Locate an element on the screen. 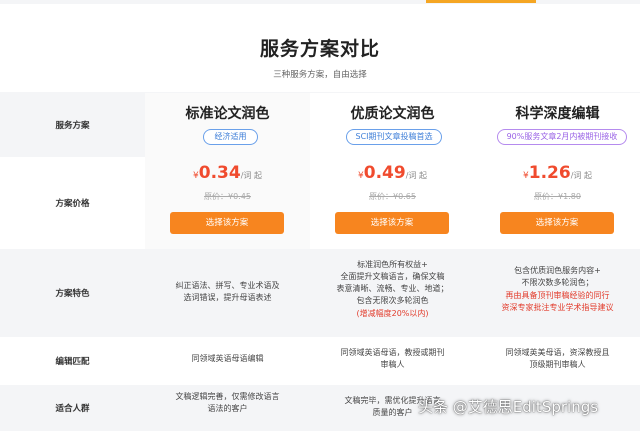 The height and width of the screenshot is (431, 640). features-row-label: 方案特色 is located at coordinates (72, 294).